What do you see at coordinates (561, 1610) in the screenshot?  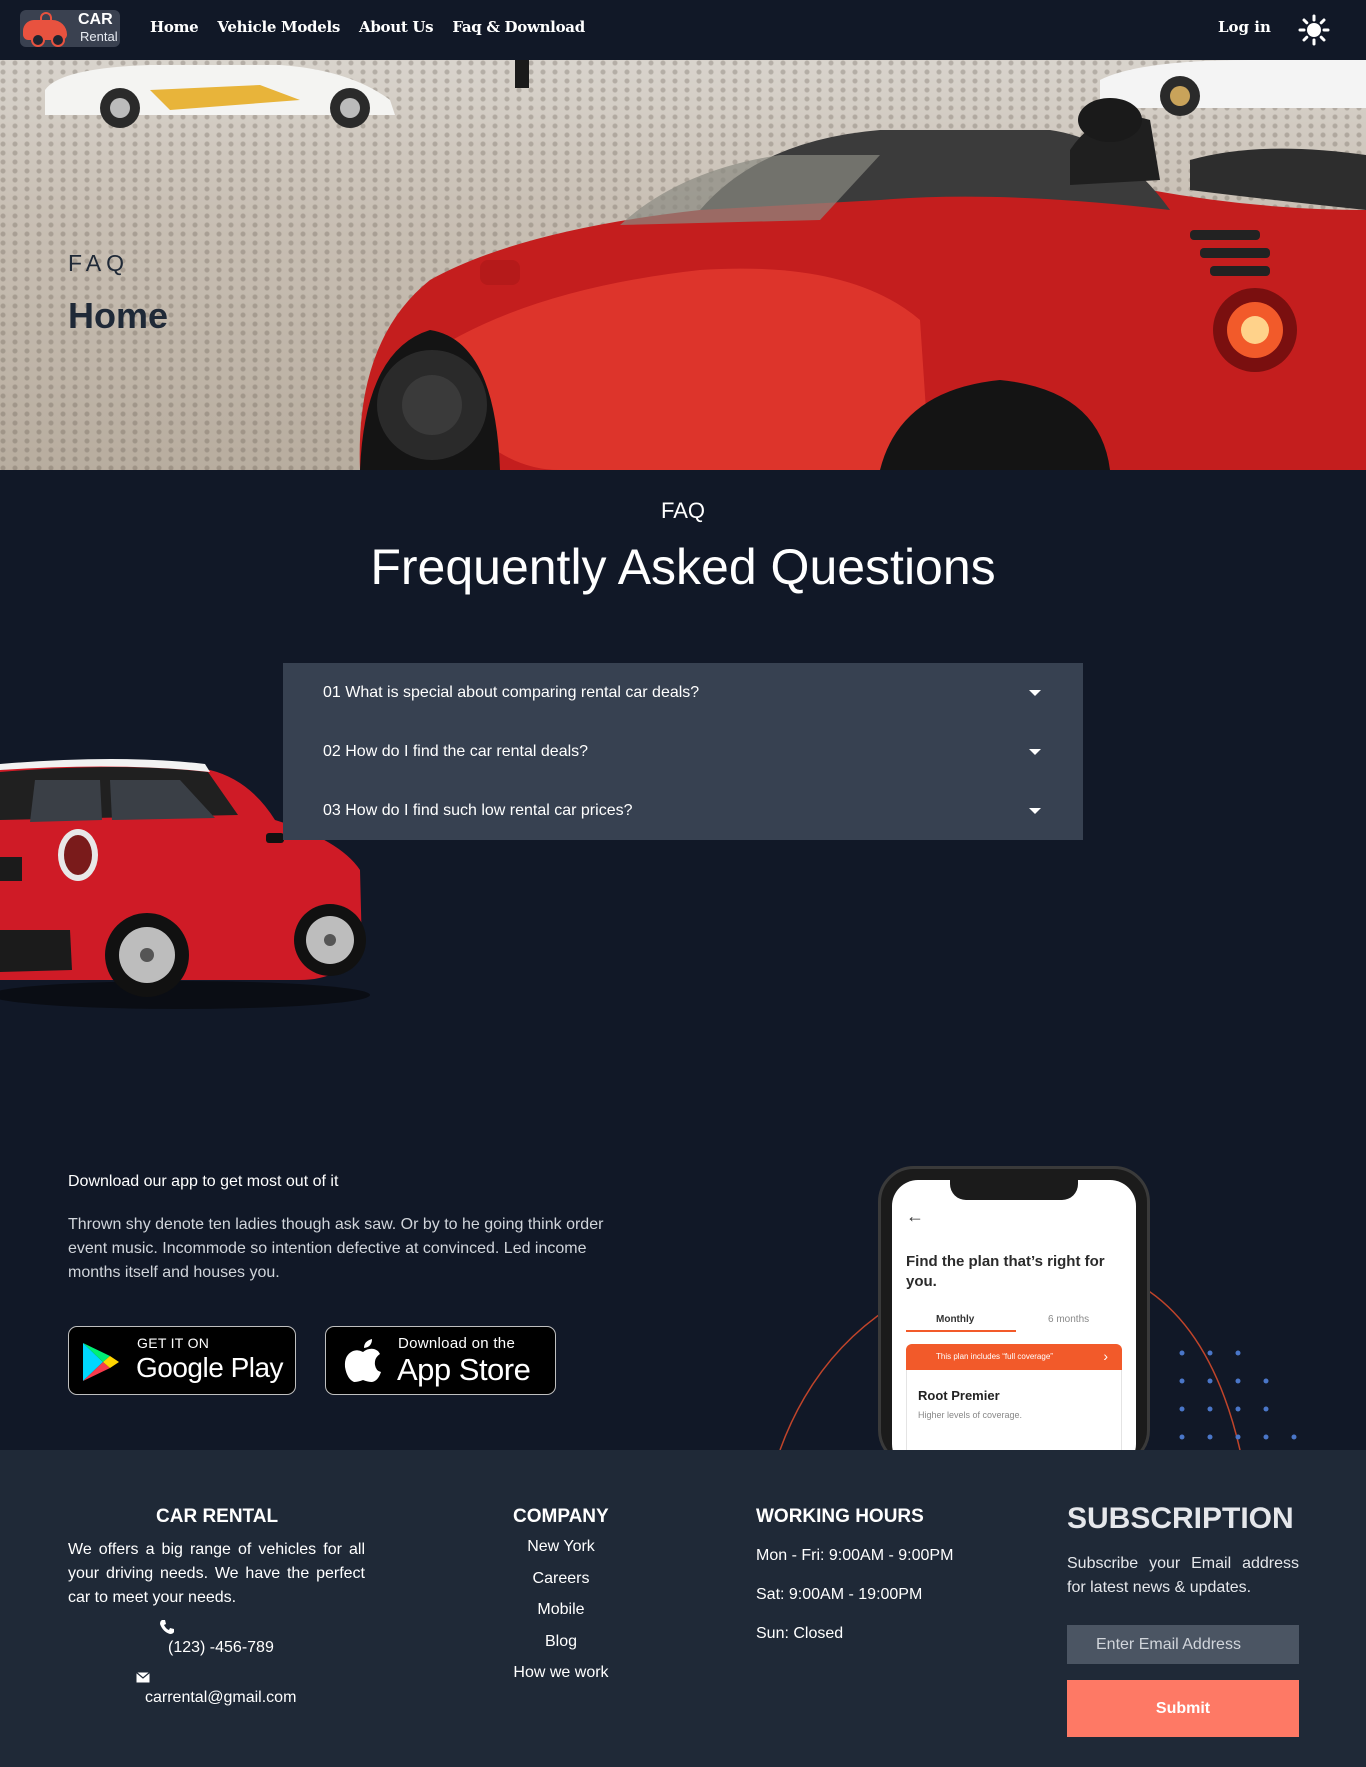 I see `footer-link-mobile: Mobile` at bounding box center [561, 1610].